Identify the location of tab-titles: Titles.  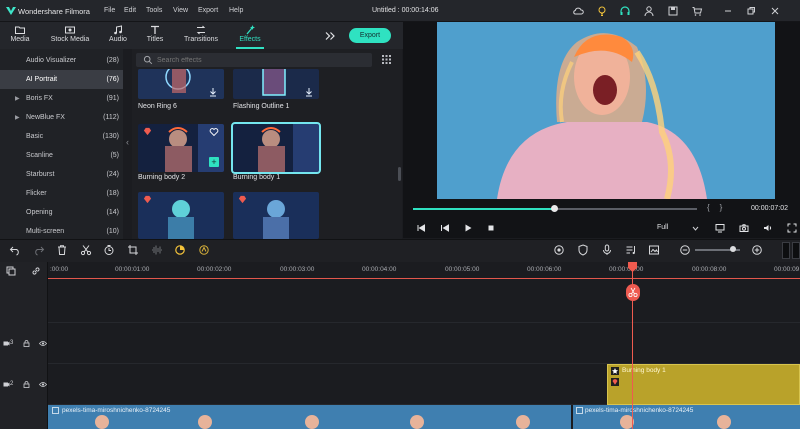
(155, 35).